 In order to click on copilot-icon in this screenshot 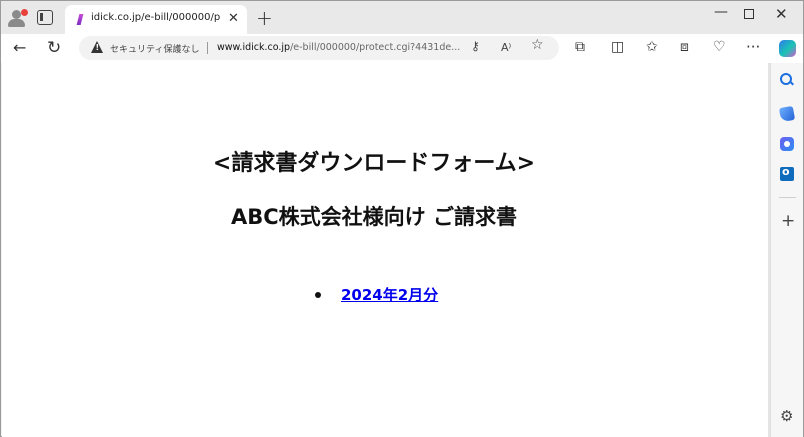, I will do `click(787, 48)`.